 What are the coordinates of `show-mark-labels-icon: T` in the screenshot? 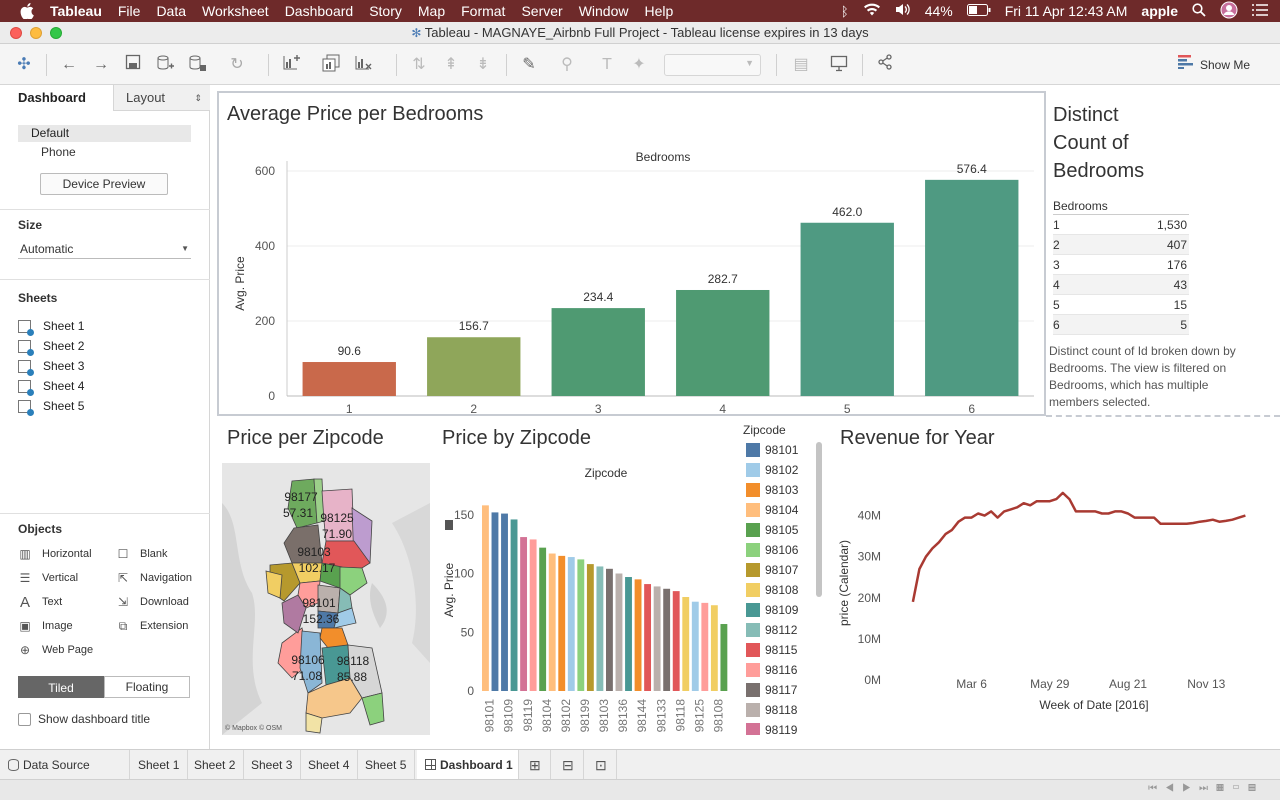 It's located at (607, 65).